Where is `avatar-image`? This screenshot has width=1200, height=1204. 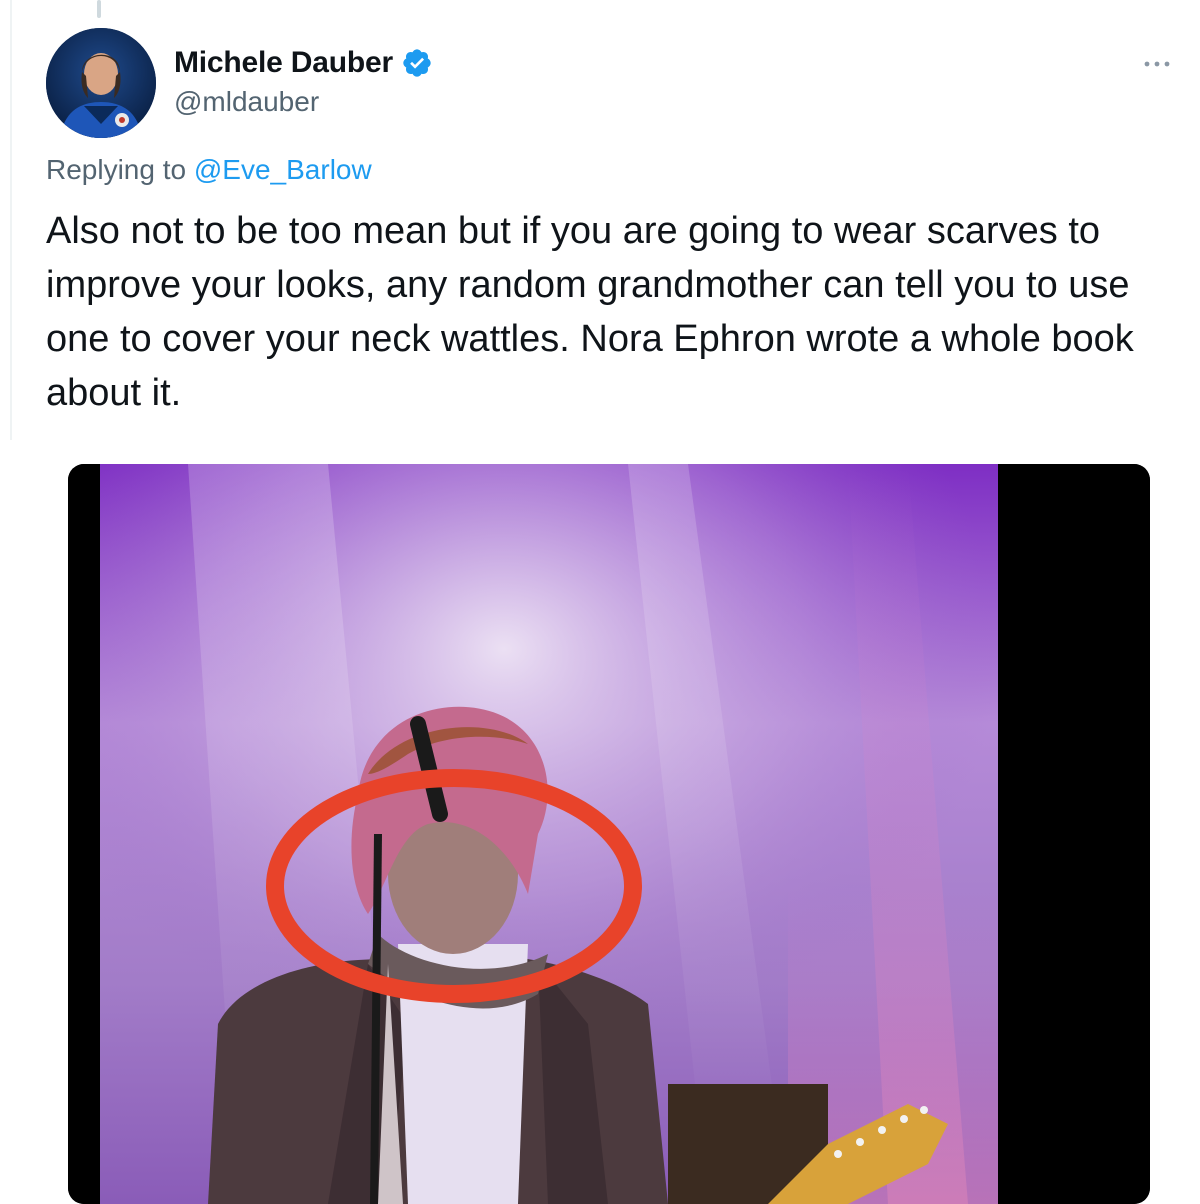
avatar-image is located at coordinates (101, 83).